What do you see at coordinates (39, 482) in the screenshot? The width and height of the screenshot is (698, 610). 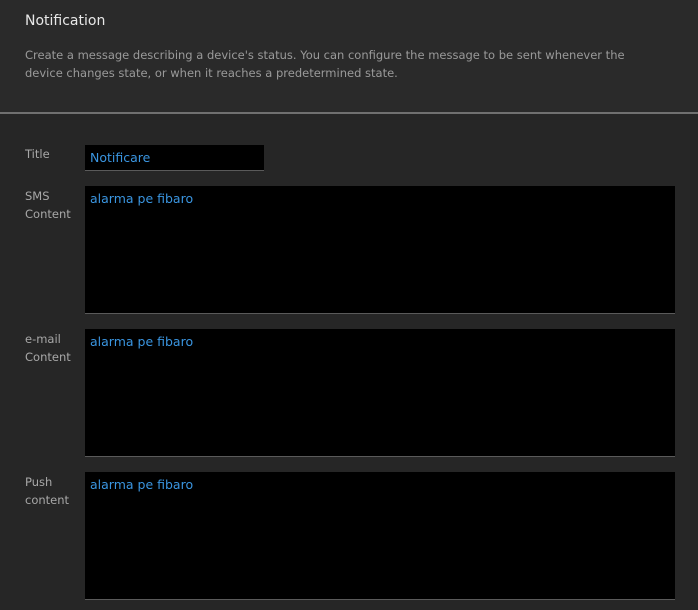 I see `push-label-line1: Push` at bounding box center [39, 482].